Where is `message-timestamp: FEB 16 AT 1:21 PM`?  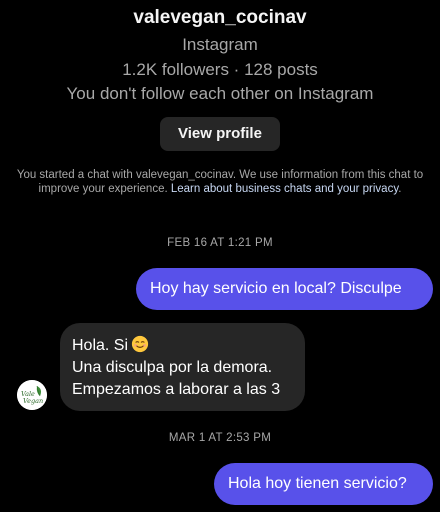 message-timestamp: FEB 16 AT 1:21 PM is located at coordinates (220, 243).